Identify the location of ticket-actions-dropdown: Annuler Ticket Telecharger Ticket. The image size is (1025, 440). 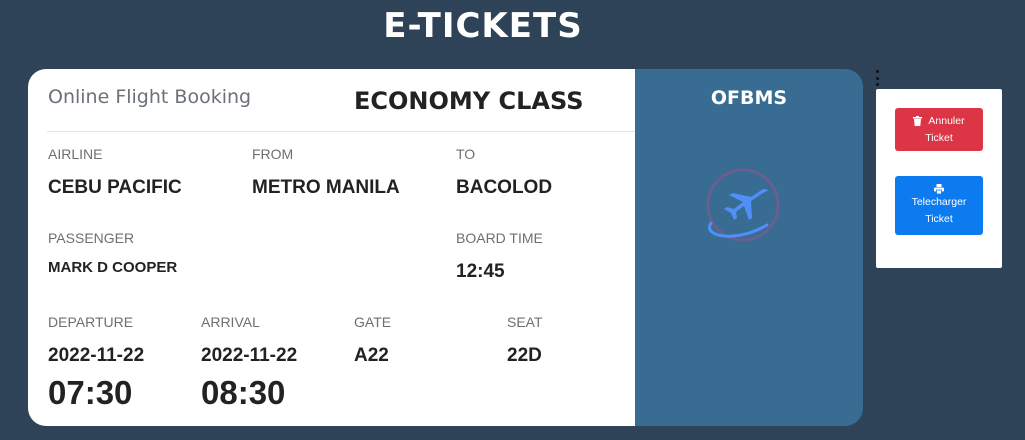
(939, 178).